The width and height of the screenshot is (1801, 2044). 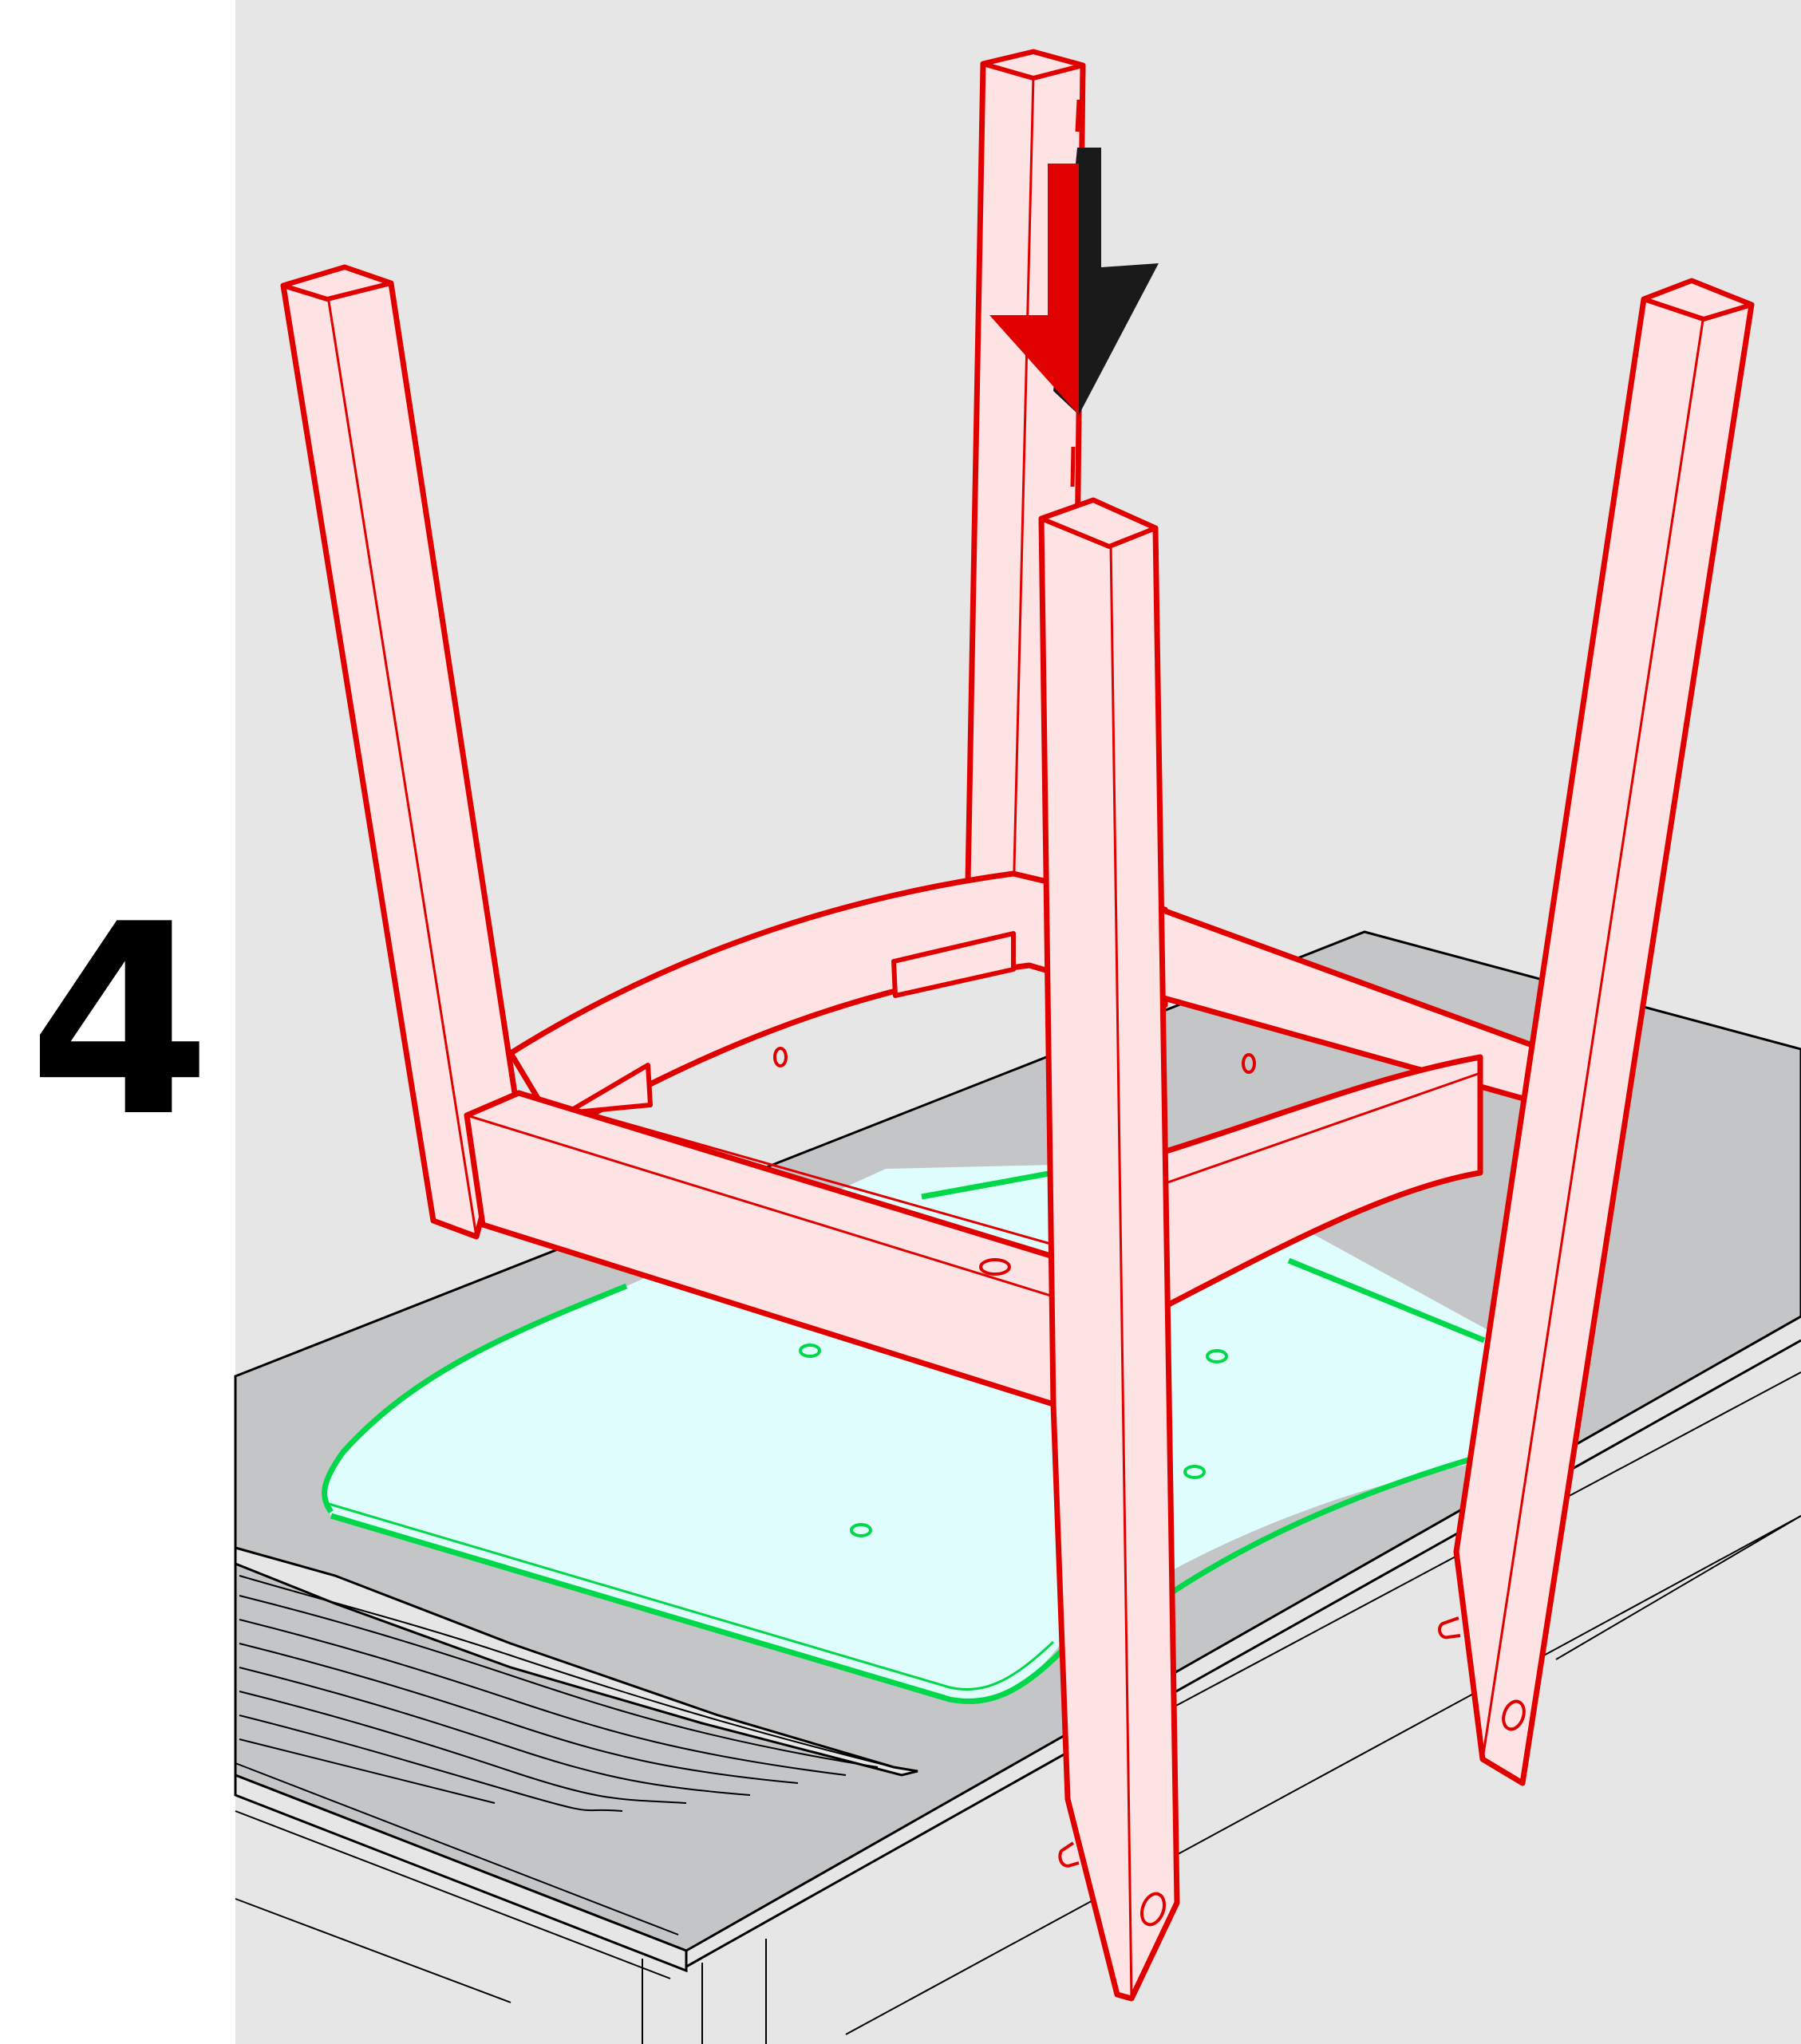 I want to click on insert-guide-top, so click(x=1078, y=115).